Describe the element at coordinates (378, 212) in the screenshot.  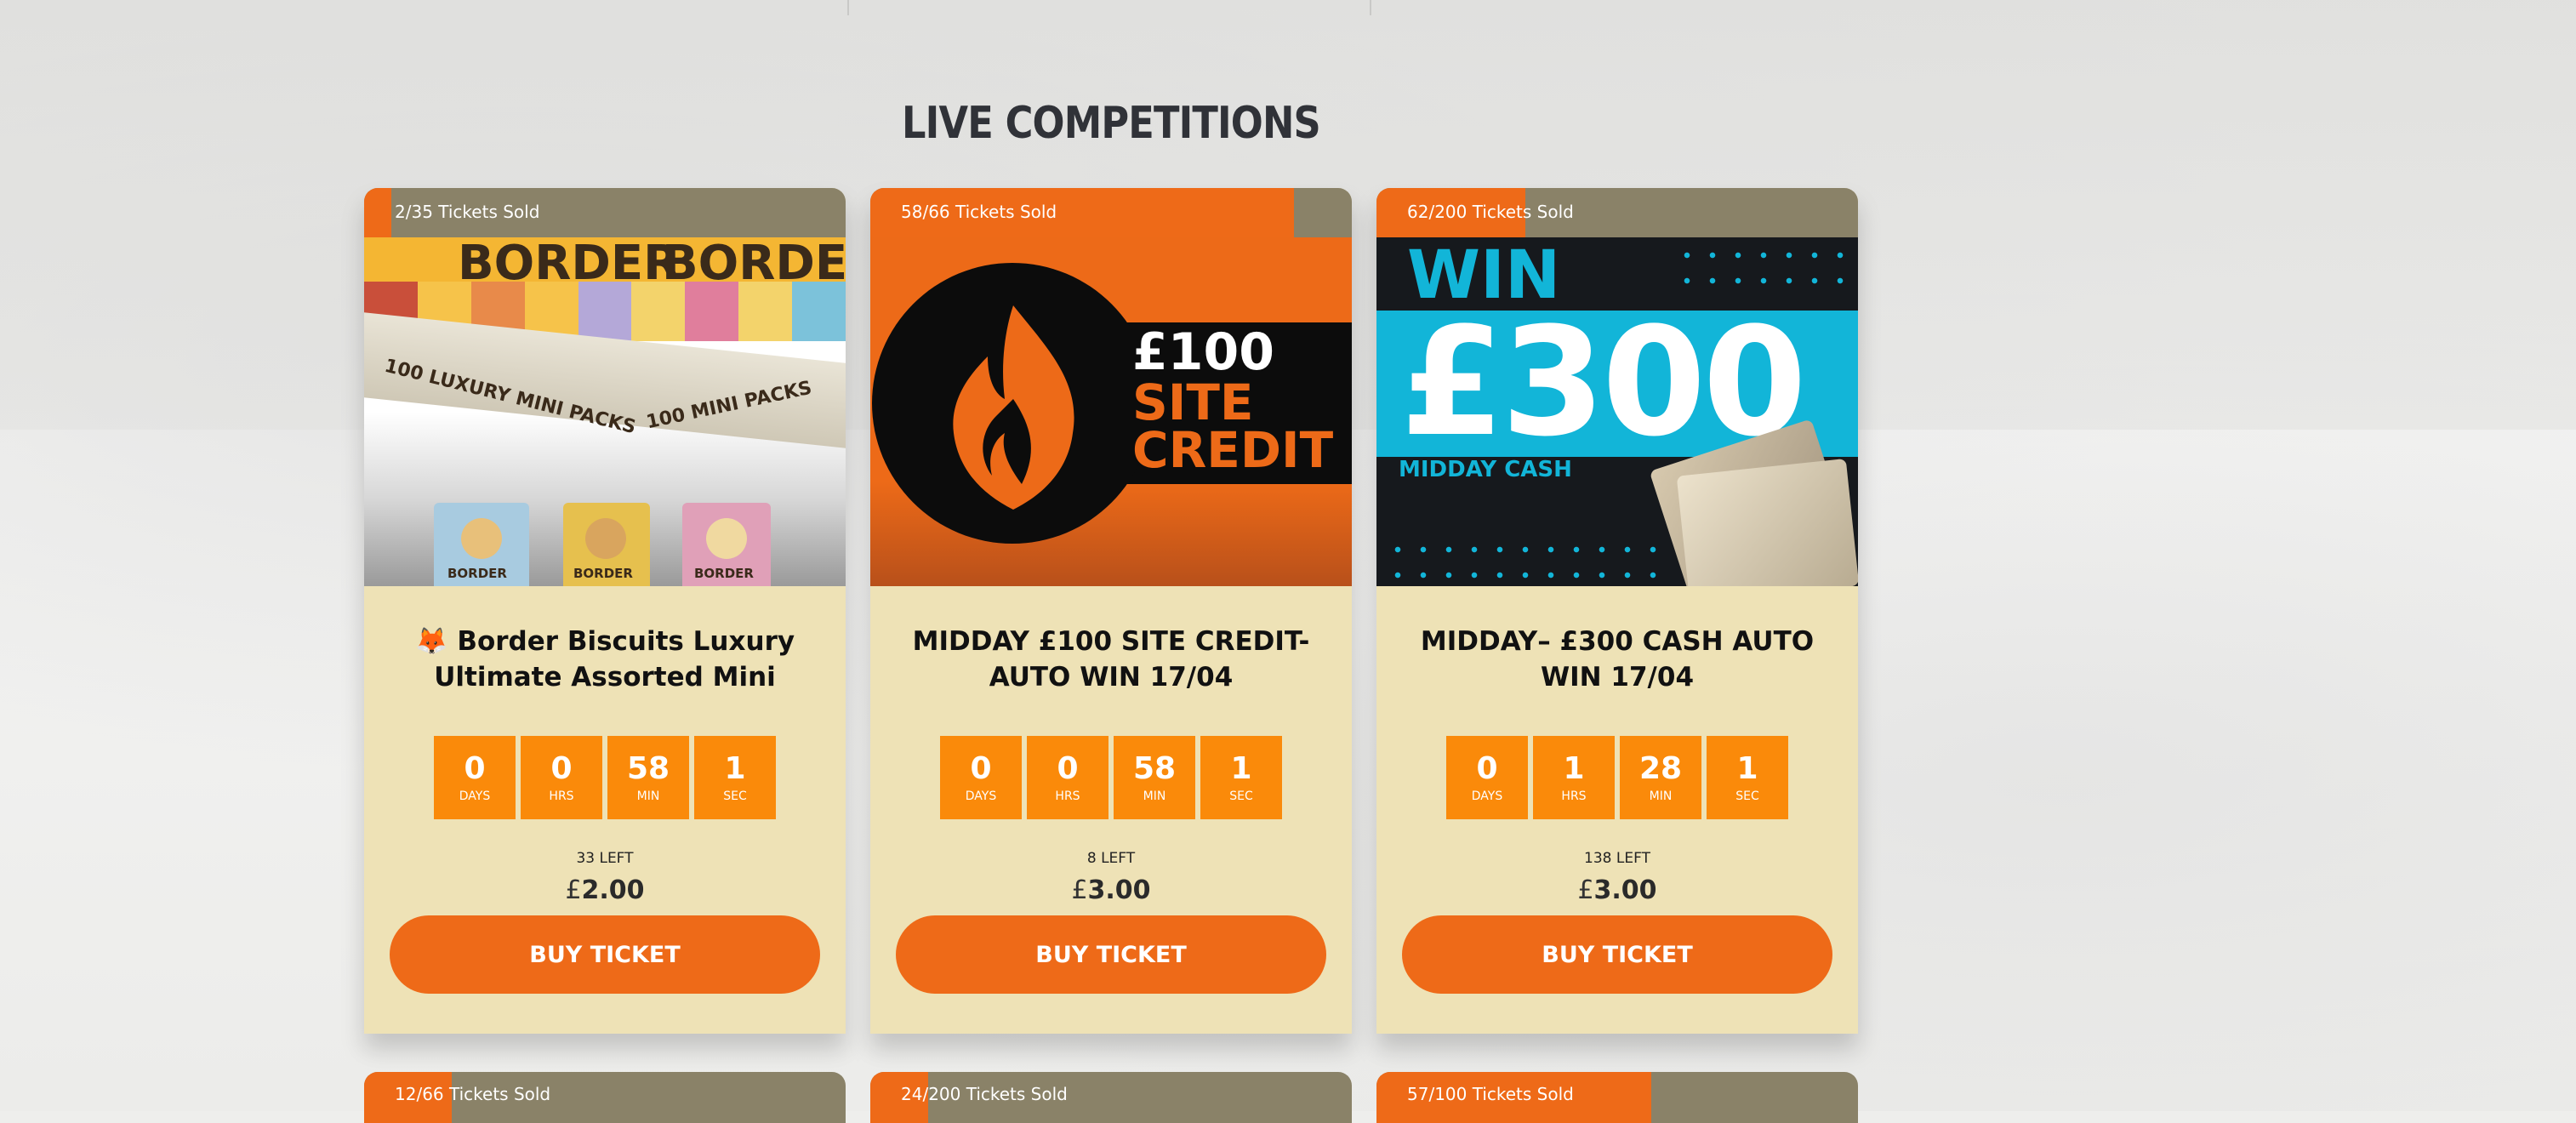
I see `progress-fill` at that location.